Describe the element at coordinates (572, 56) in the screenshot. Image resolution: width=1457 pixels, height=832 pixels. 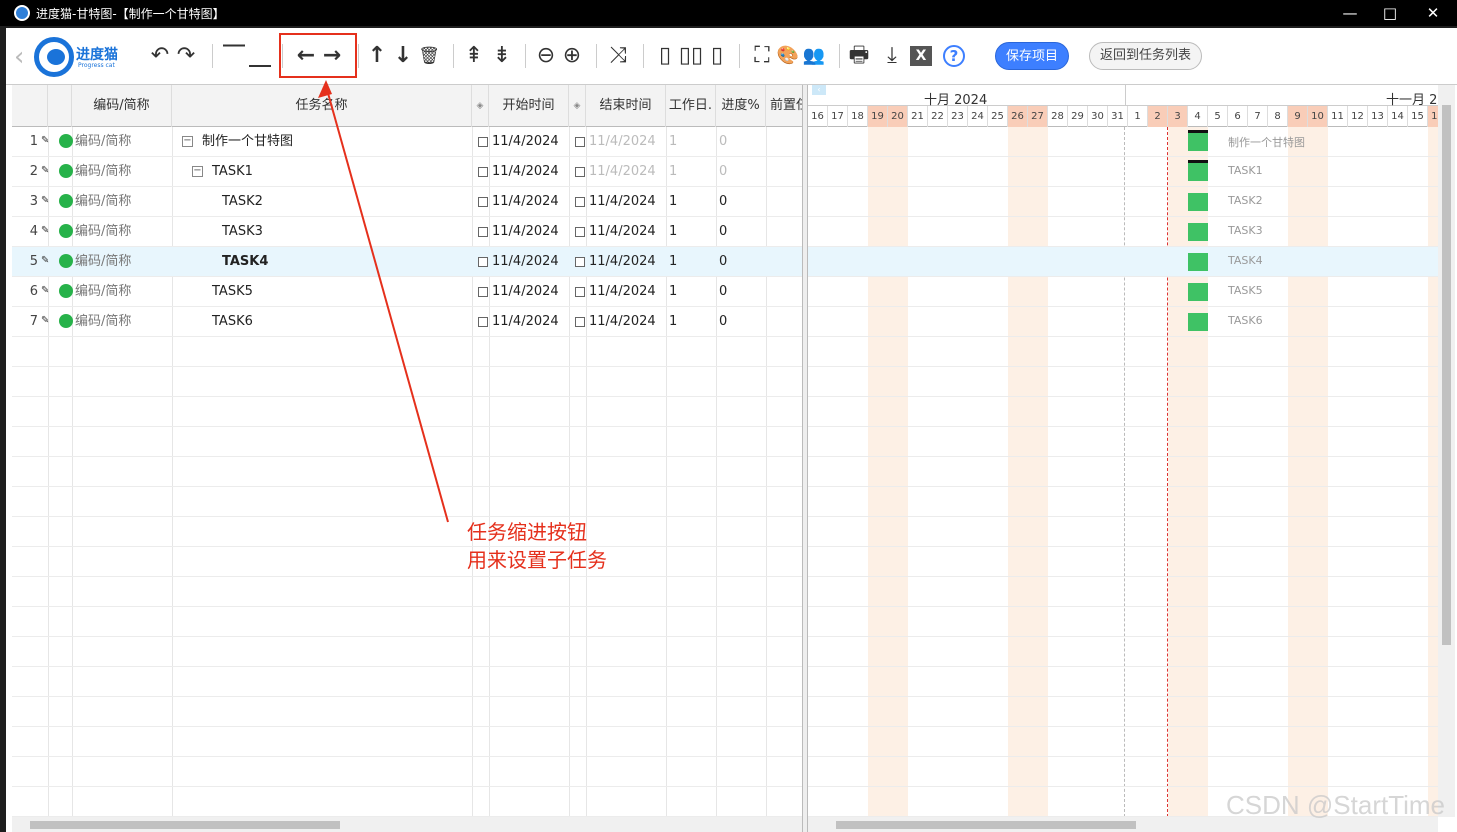
I see `zoom-in-icon: ⊕` at that location.